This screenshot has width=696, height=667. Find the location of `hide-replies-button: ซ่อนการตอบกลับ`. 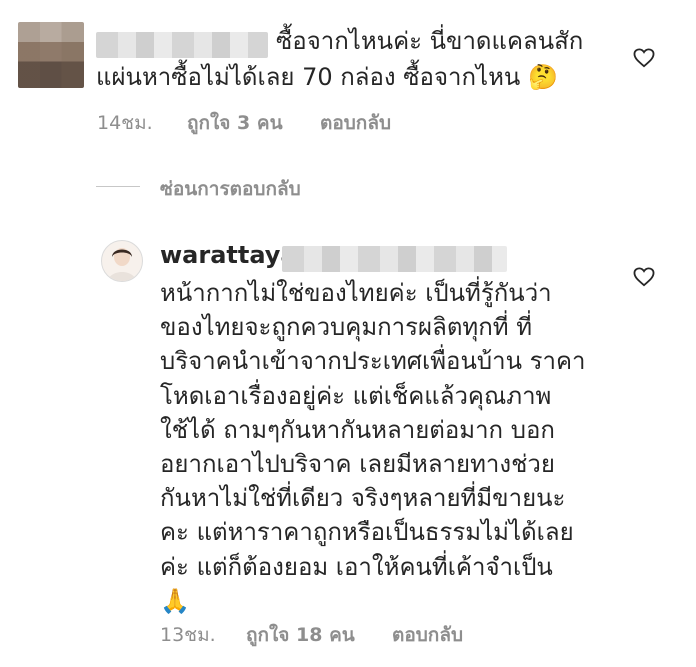

hide-replies-button: ซ่อนการตอบกลับ is located at coordinates (230, 189).